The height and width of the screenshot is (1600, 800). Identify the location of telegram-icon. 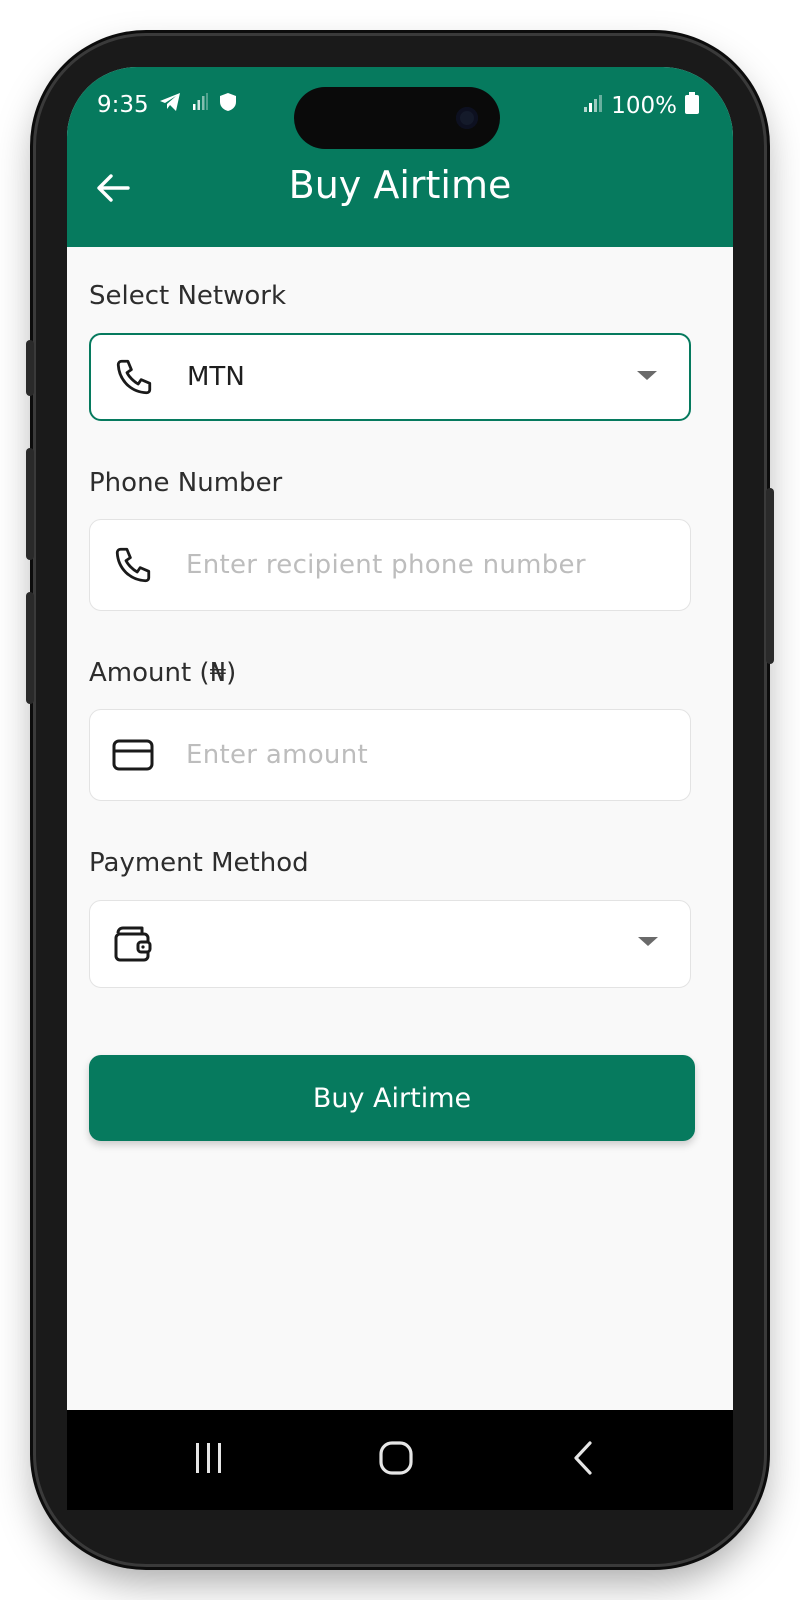
(170, 105).